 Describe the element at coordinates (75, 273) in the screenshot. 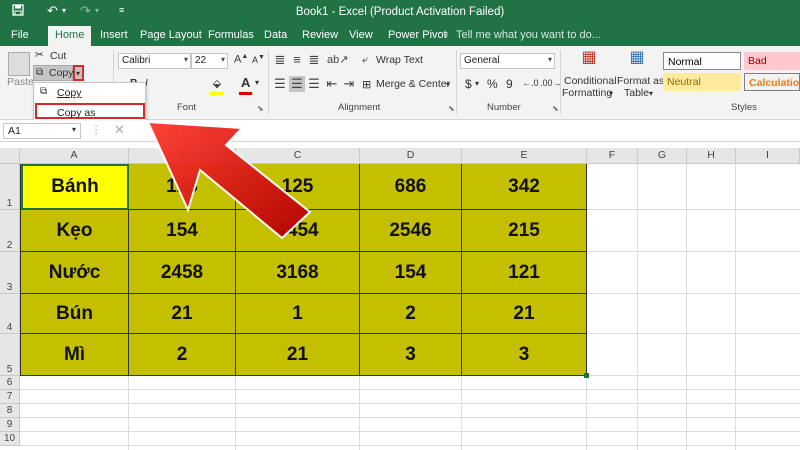

I see `cell-a3: Nước` at that location.